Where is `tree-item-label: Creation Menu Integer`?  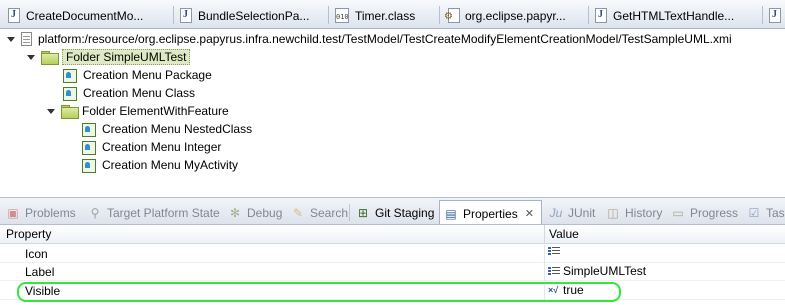
tree-item-label: Creation Menu Integer is located at coordinates (162, 147).